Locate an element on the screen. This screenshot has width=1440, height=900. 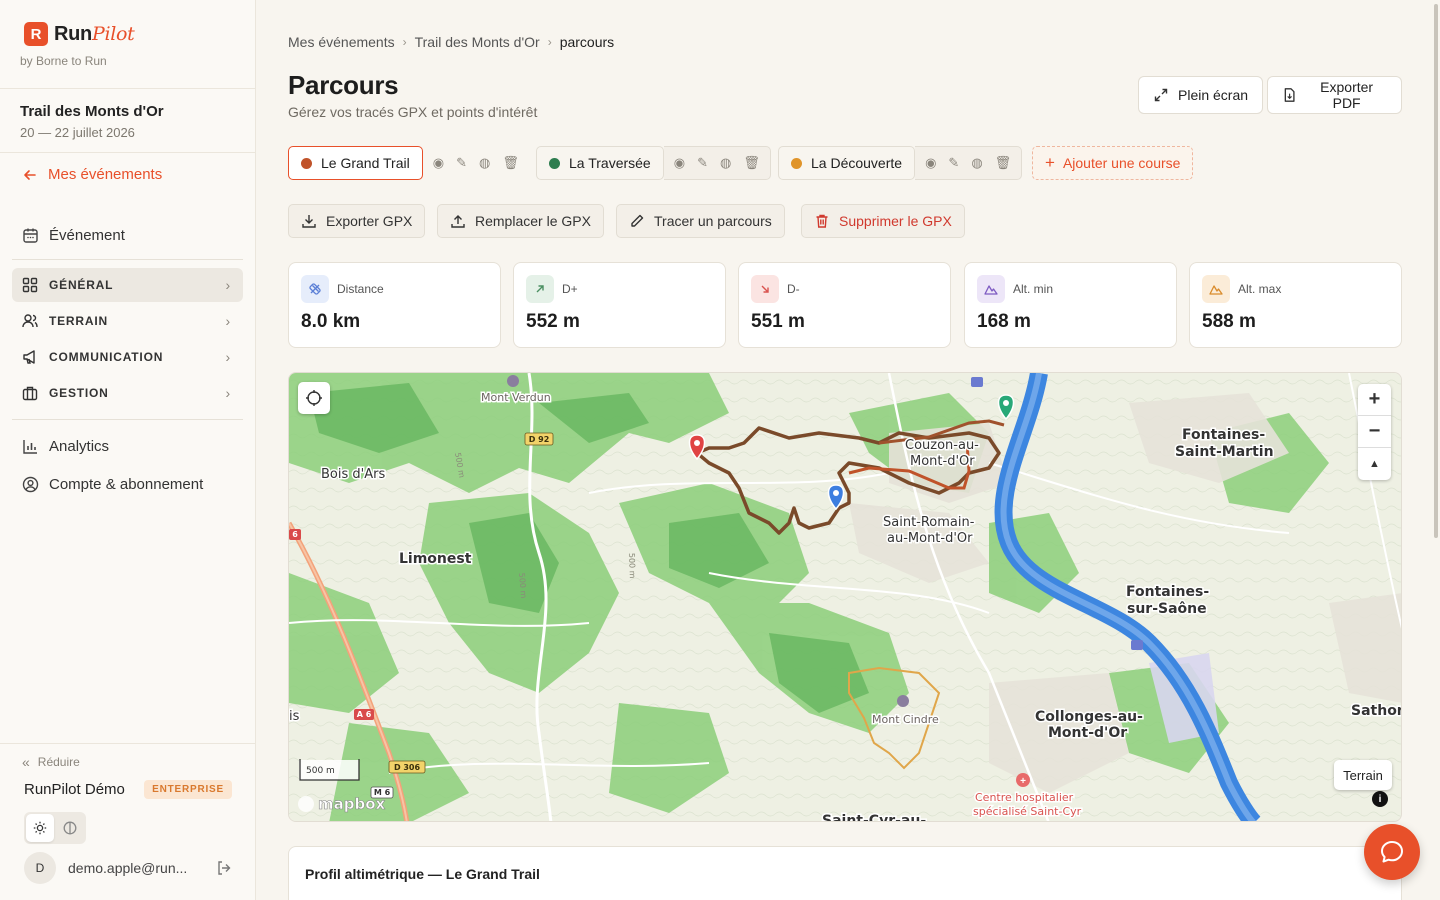
page-scrollbar is located at coordinates (1436, 271).